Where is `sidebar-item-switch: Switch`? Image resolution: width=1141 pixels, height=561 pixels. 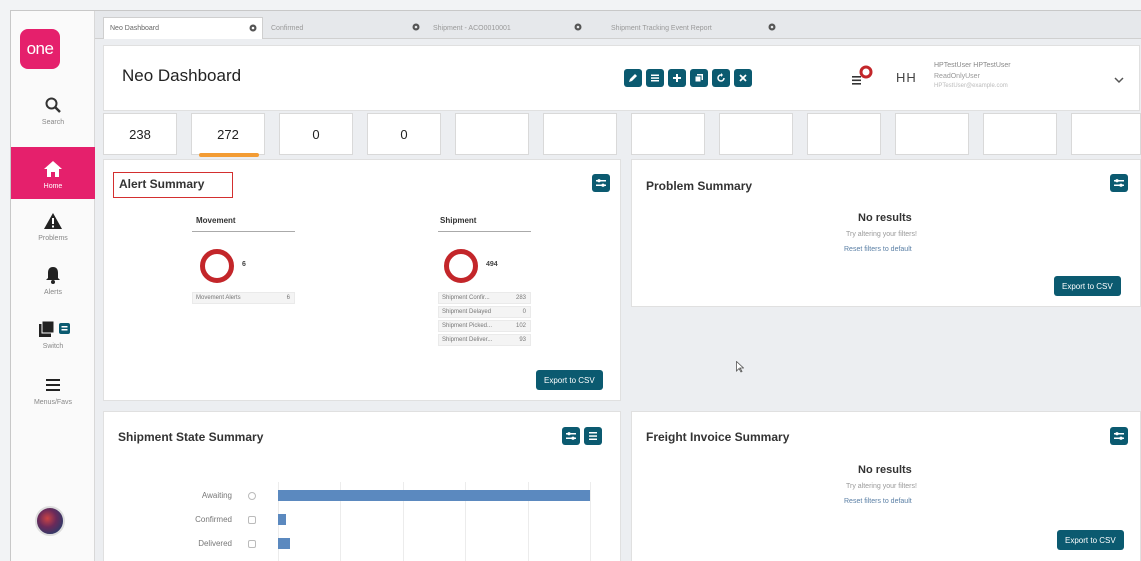
sidebar-item-switch: Switch is located at coordinates (53, 338).